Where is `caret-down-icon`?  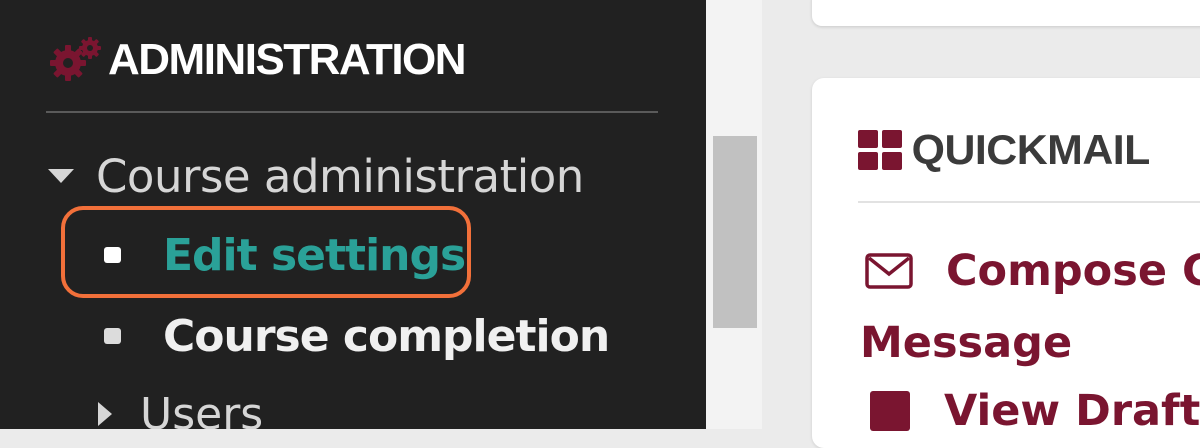 caret-down-icon is located at coordinates (61, 176).